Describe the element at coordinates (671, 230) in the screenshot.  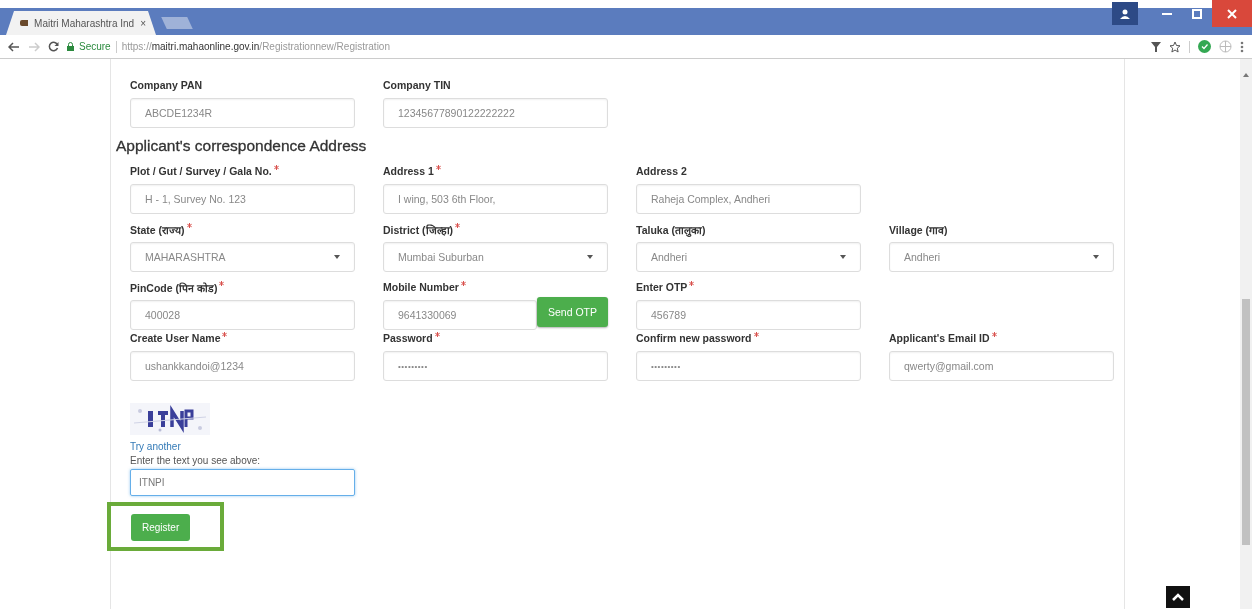
I see `field-label: Taluka (तालुका)` at that location.